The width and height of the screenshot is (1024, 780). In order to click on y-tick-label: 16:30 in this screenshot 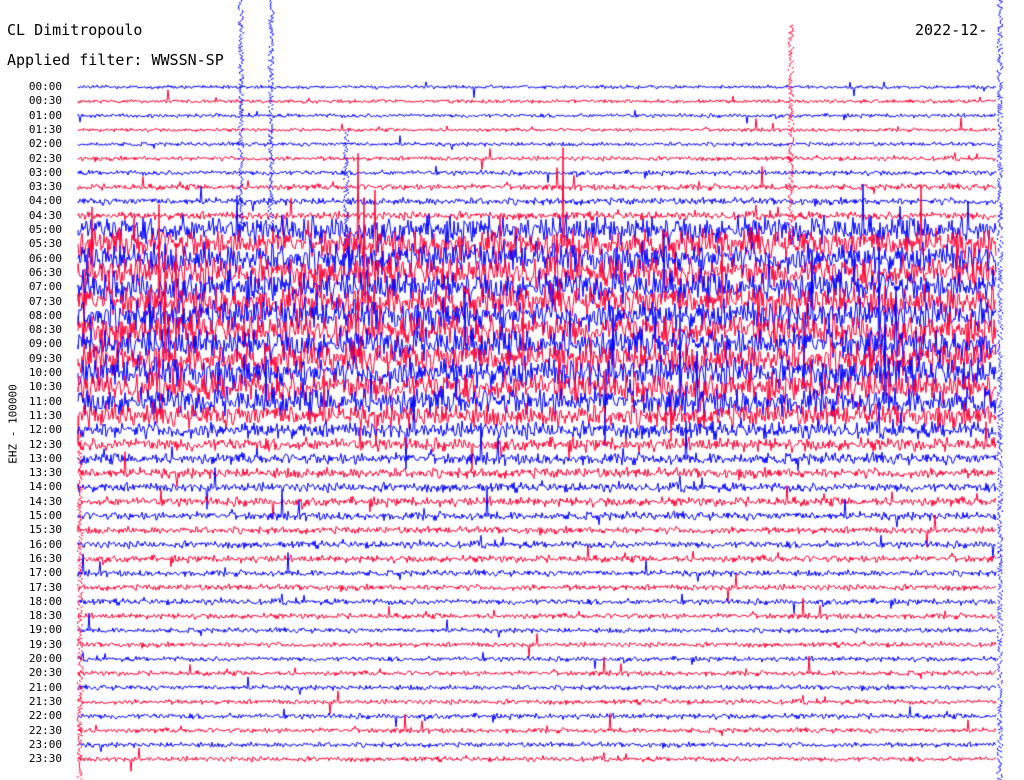, I will do `click(45, 558)`.